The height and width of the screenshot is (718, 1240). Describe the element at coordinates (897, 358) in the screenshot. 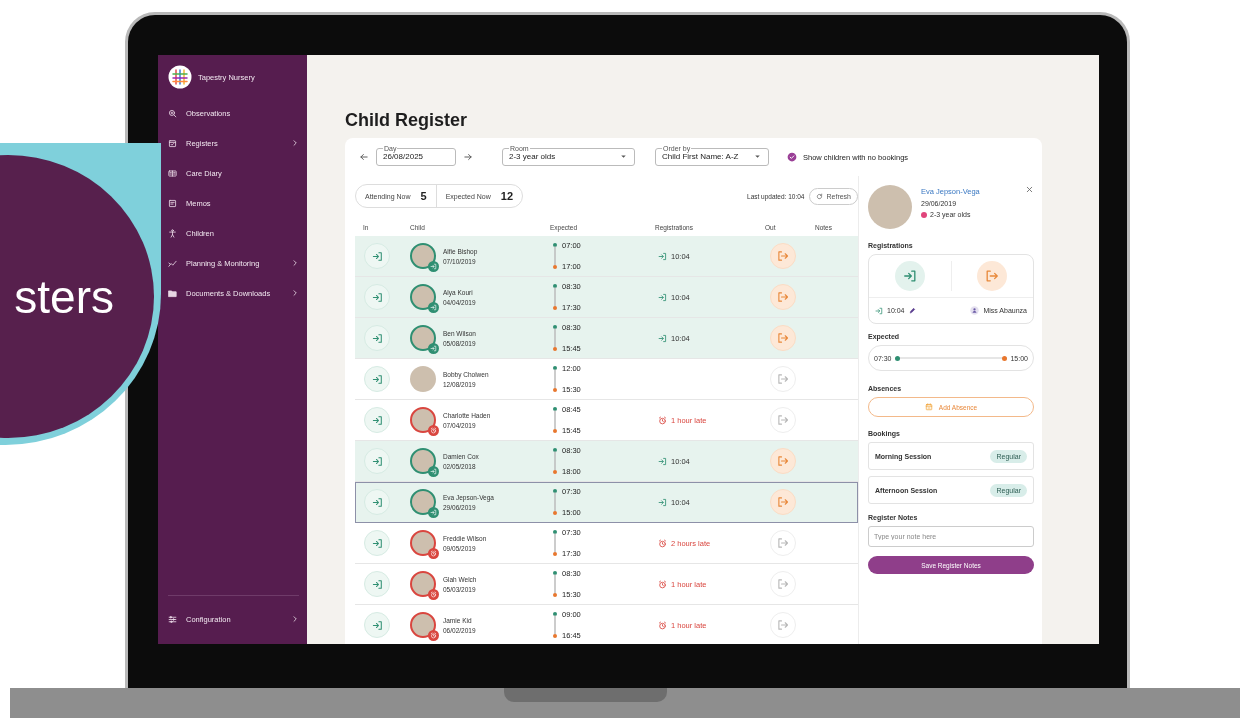

I see `start-marker` at that location.